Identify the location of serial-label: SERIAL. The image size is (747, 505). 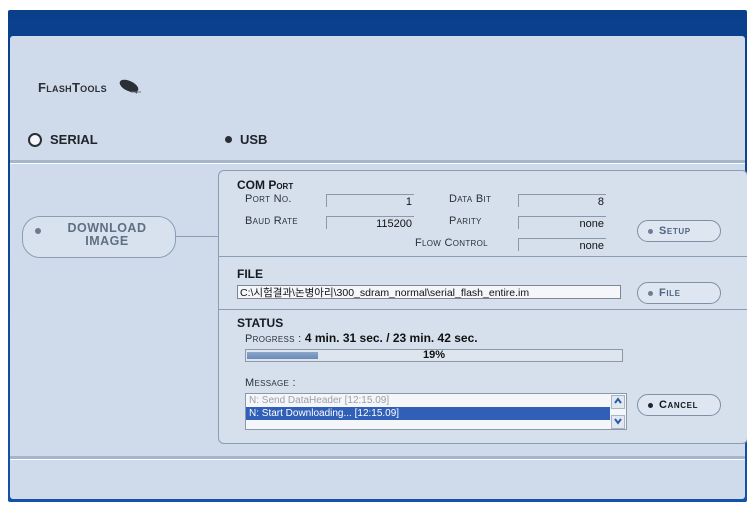
(74, 139).